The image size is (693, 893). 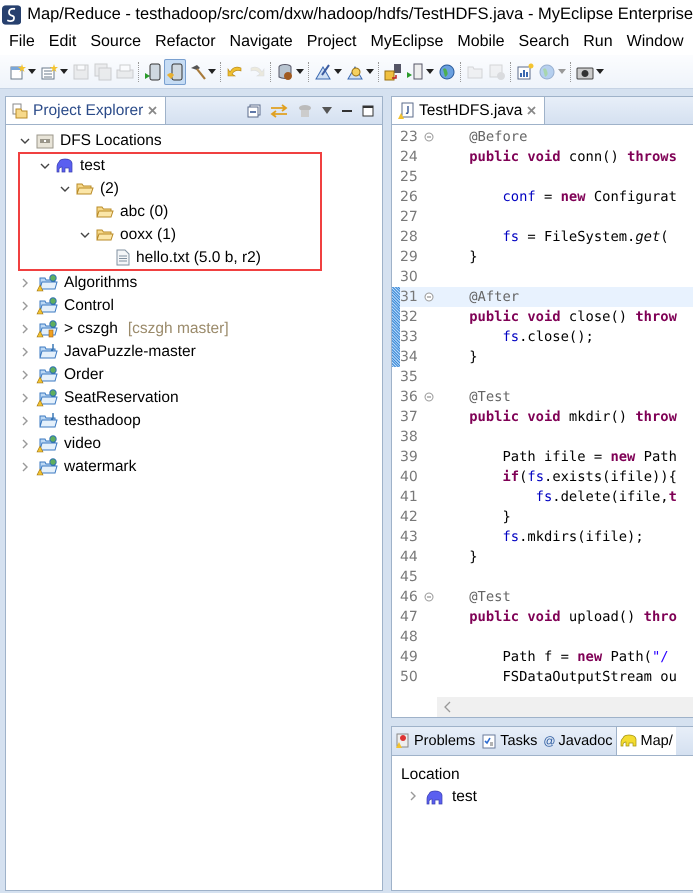 I want to click on code-line: public void close() throw, so click(x=572, y=317).